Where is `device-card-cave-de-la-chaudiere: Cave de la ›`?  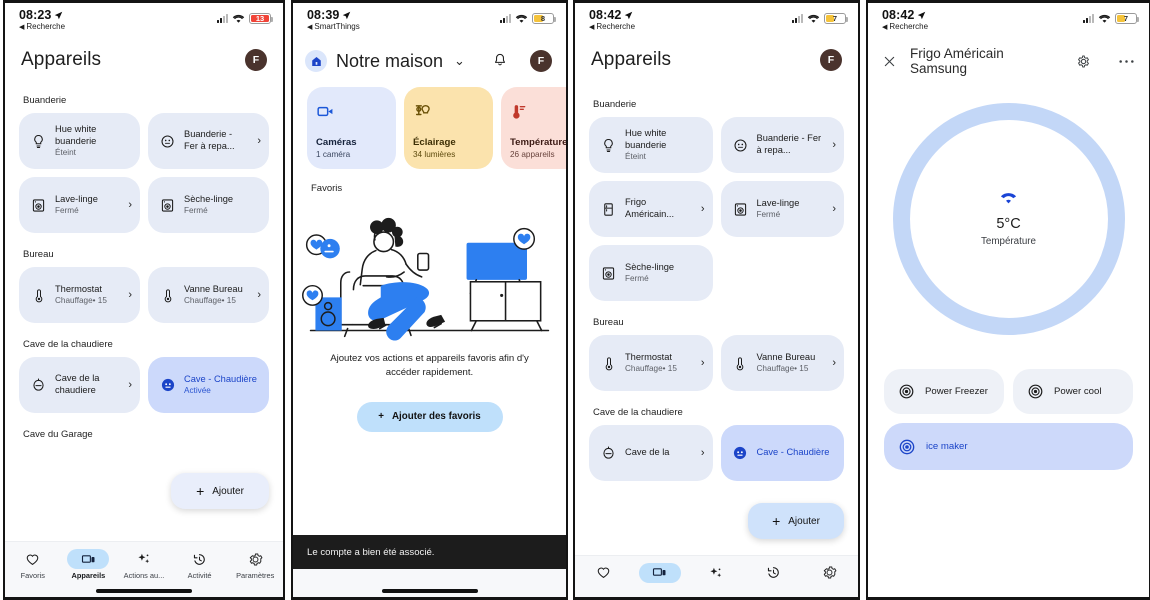 device-card-cave-de-la-chaudiere: Cave de la › is located at coordinates (651, 453).